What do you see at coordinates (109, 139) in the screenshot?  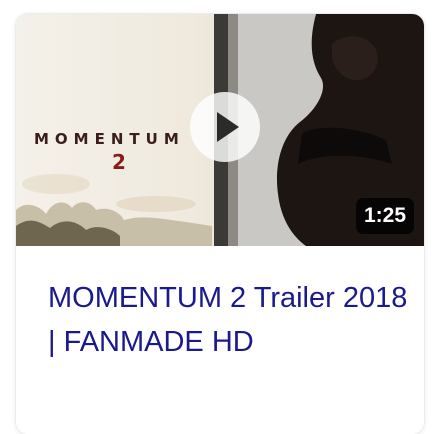 I see `poster-title-text: MOMENTUM` at bounding box center [109, 139].